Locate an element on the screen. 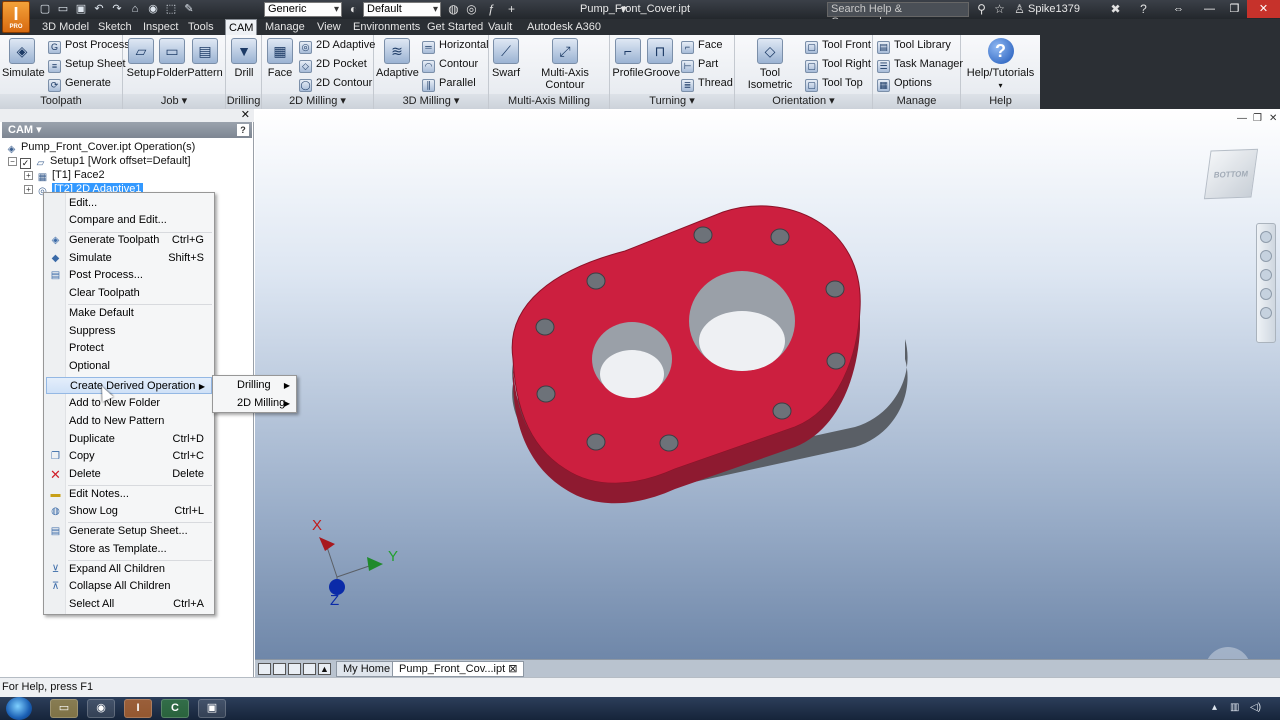 This screenshot has height=720, width=1280. generate-button: ⟳ Generate is located at coordinates (79, 83).